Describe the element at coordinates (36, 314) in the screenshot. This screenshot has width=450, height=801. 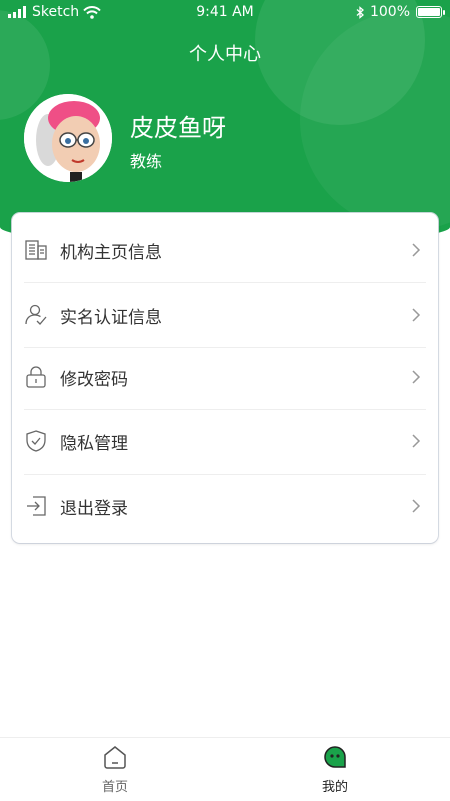
I see `user-verify-icon` at that location.